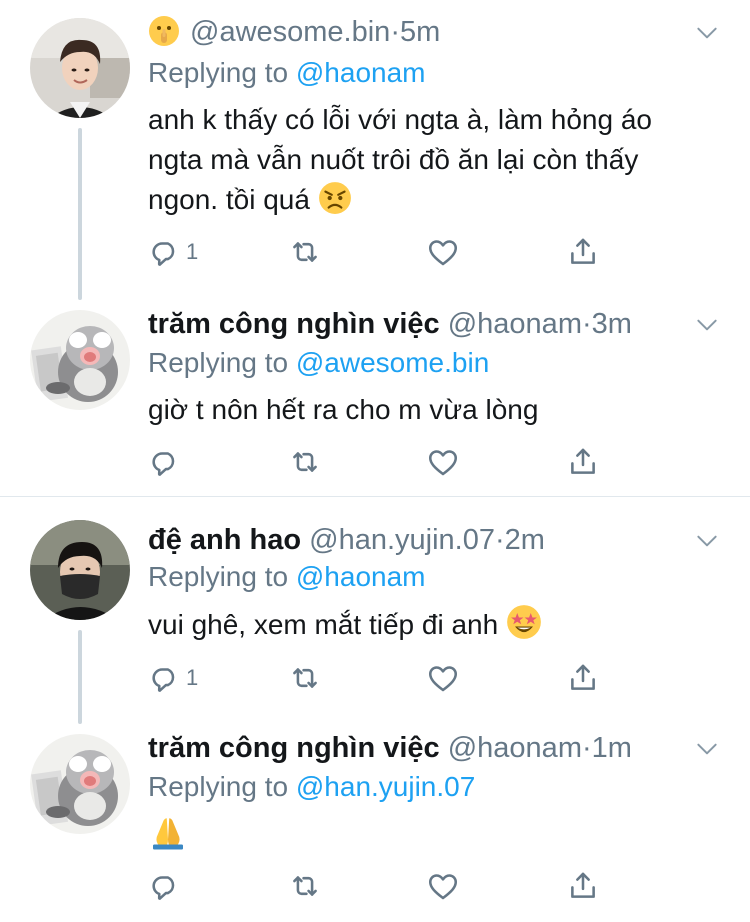 This screenshot has width=750, height=922. What do you see at coordinates (385, 786) in the screenshot?
I see `mention-link: @han.yujin.07` at bounding box center [385, 786].